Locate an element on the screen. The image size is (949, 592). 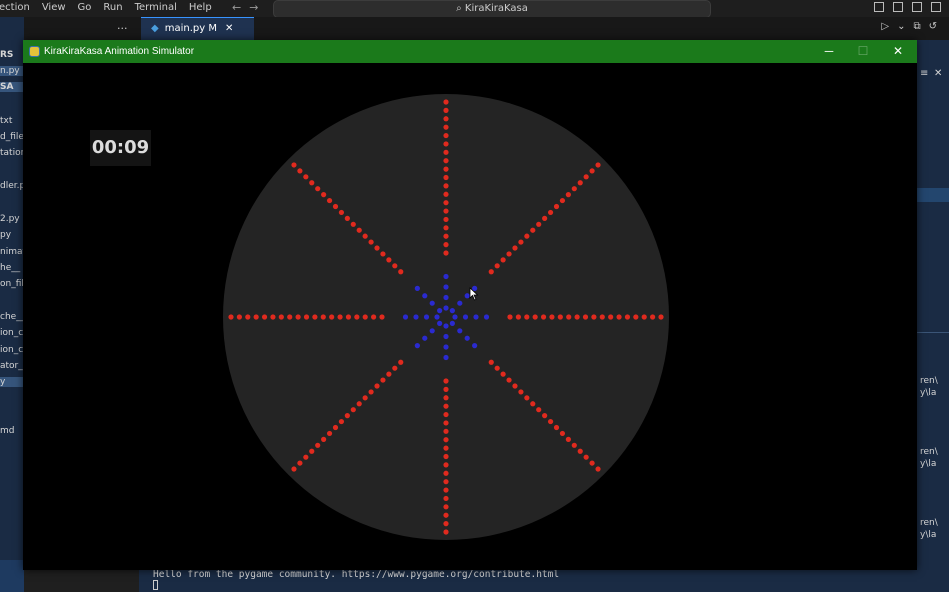
toggle-secondary-sidebar-icon is located at coordinates (917, 7).